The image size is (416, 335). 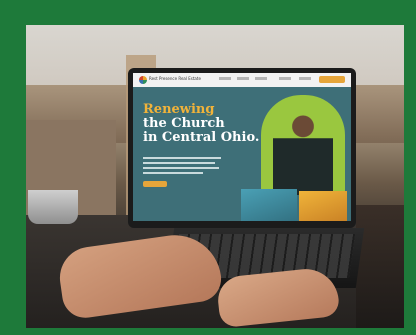 What do you see at coordinates (303, 151) in the screenshot?
I see `hero-photo` at bounding box center [303, 151].